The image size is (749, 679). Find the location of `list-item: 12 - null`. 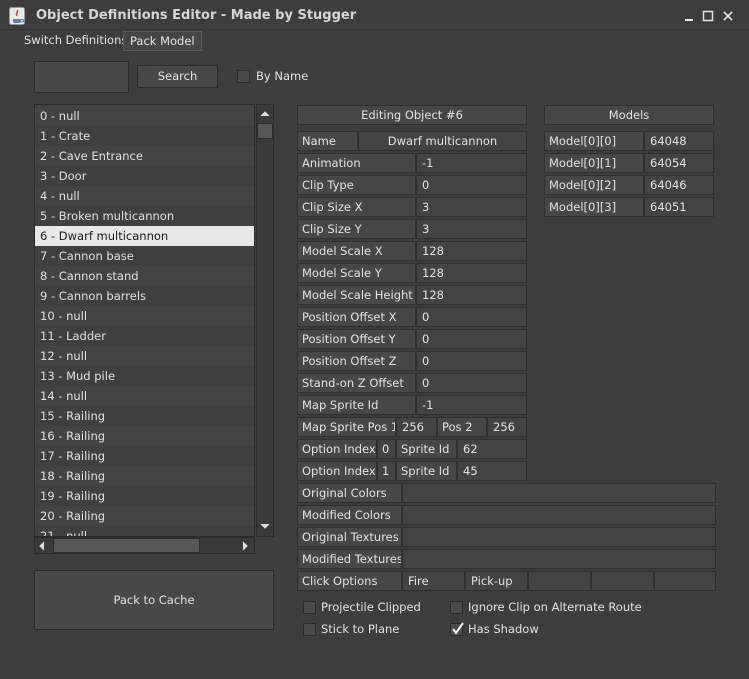

list-item: 12 - null is located at coordinates (144, 356).